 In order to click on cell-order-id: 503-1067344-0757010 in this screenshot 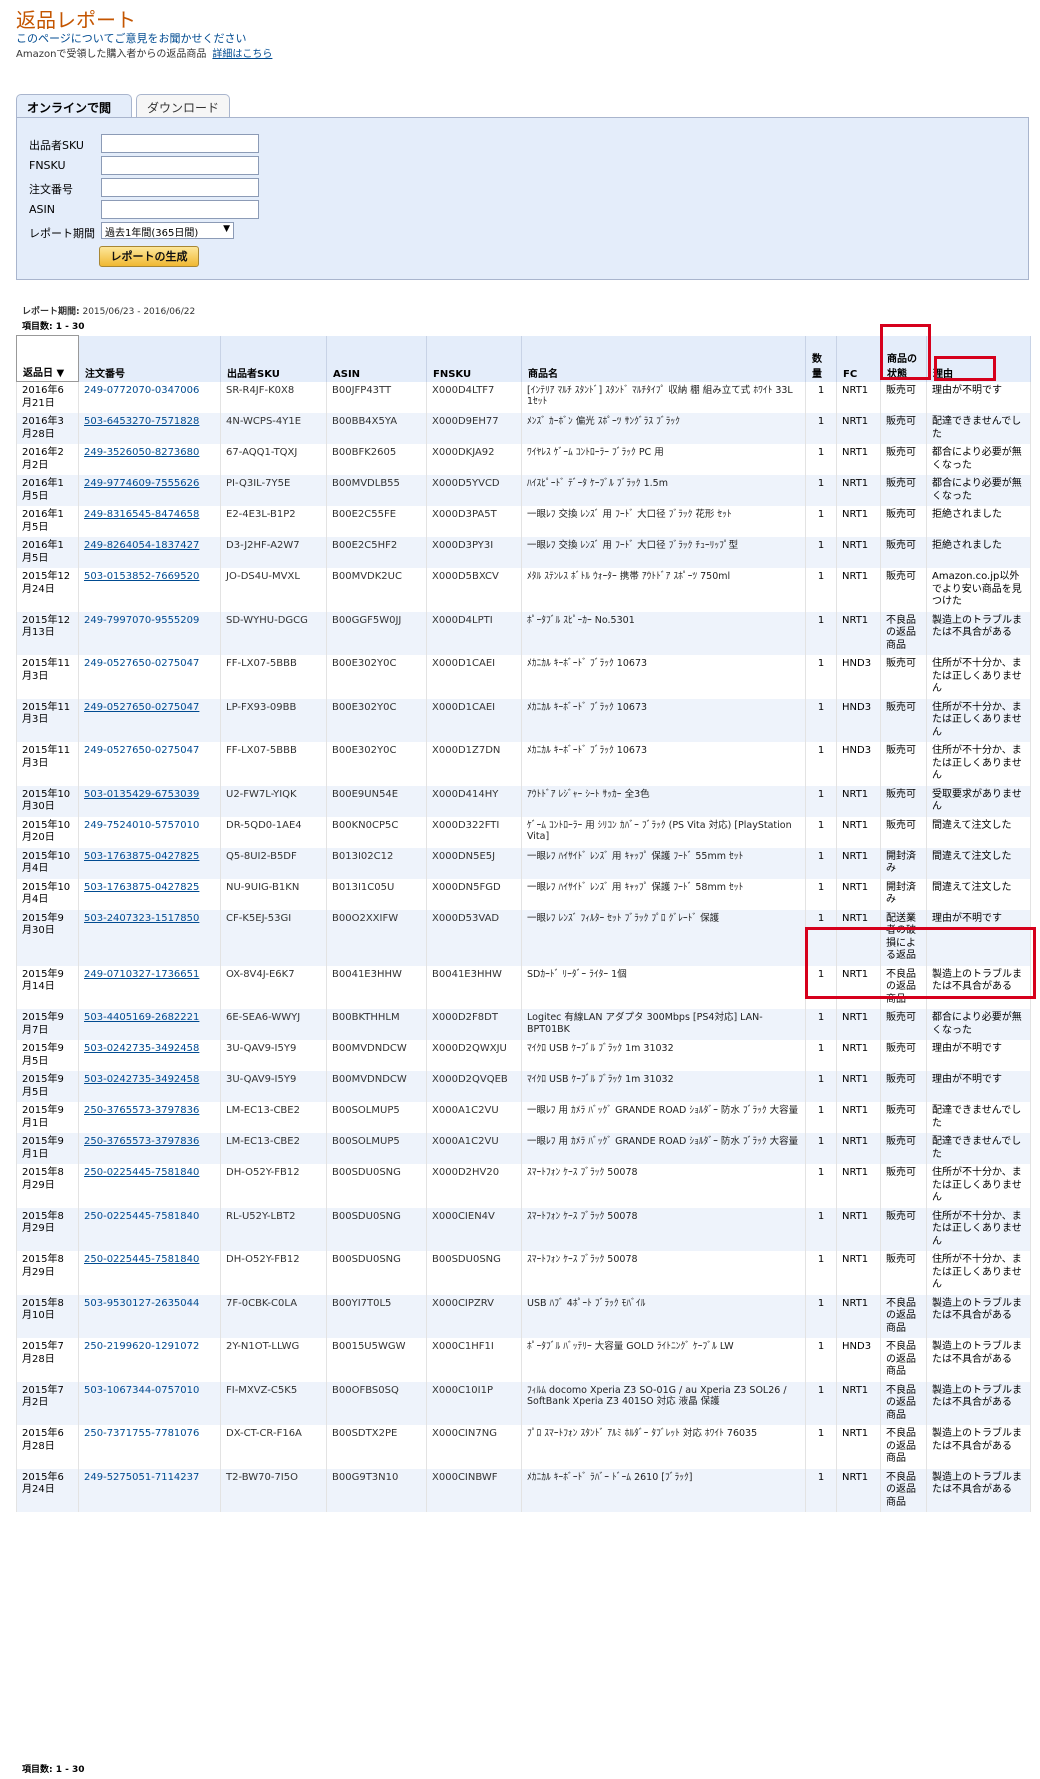, I will do `click(149, 1403)`.